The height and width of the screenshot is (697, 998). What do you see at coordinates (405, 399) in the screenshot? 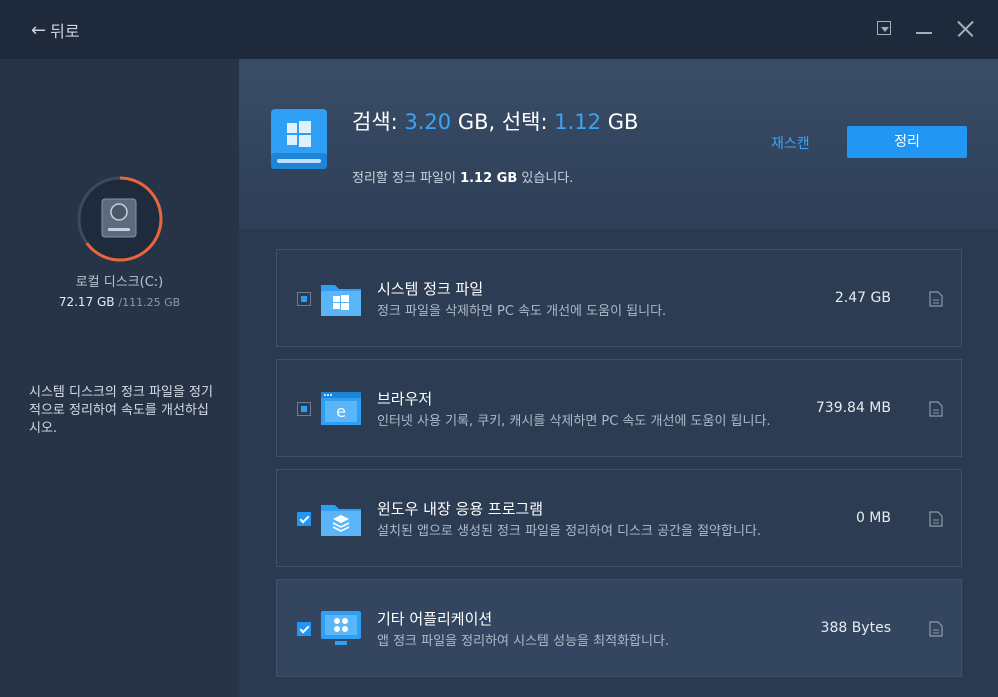
I see `item-title: 브라우저` at bounding box center [405, 399].